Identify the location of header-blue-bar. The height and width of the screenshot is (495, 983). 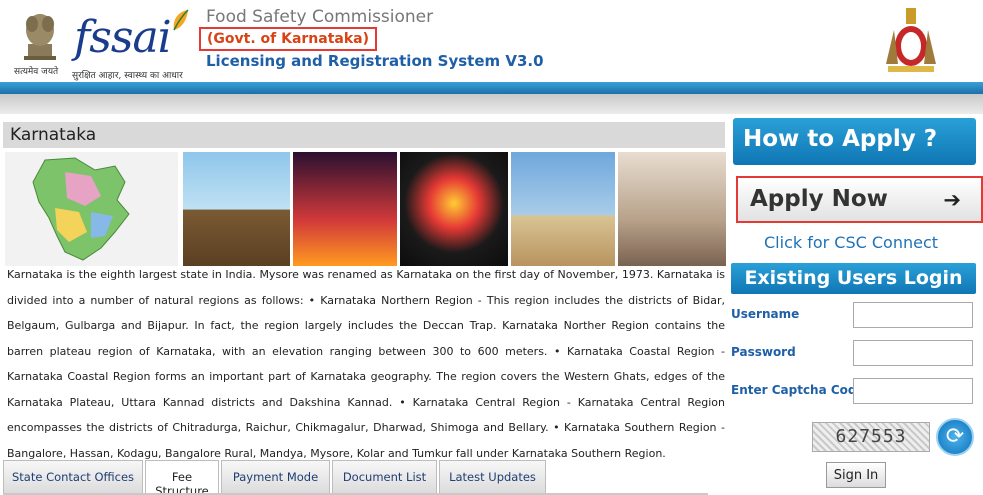
(491, 88).